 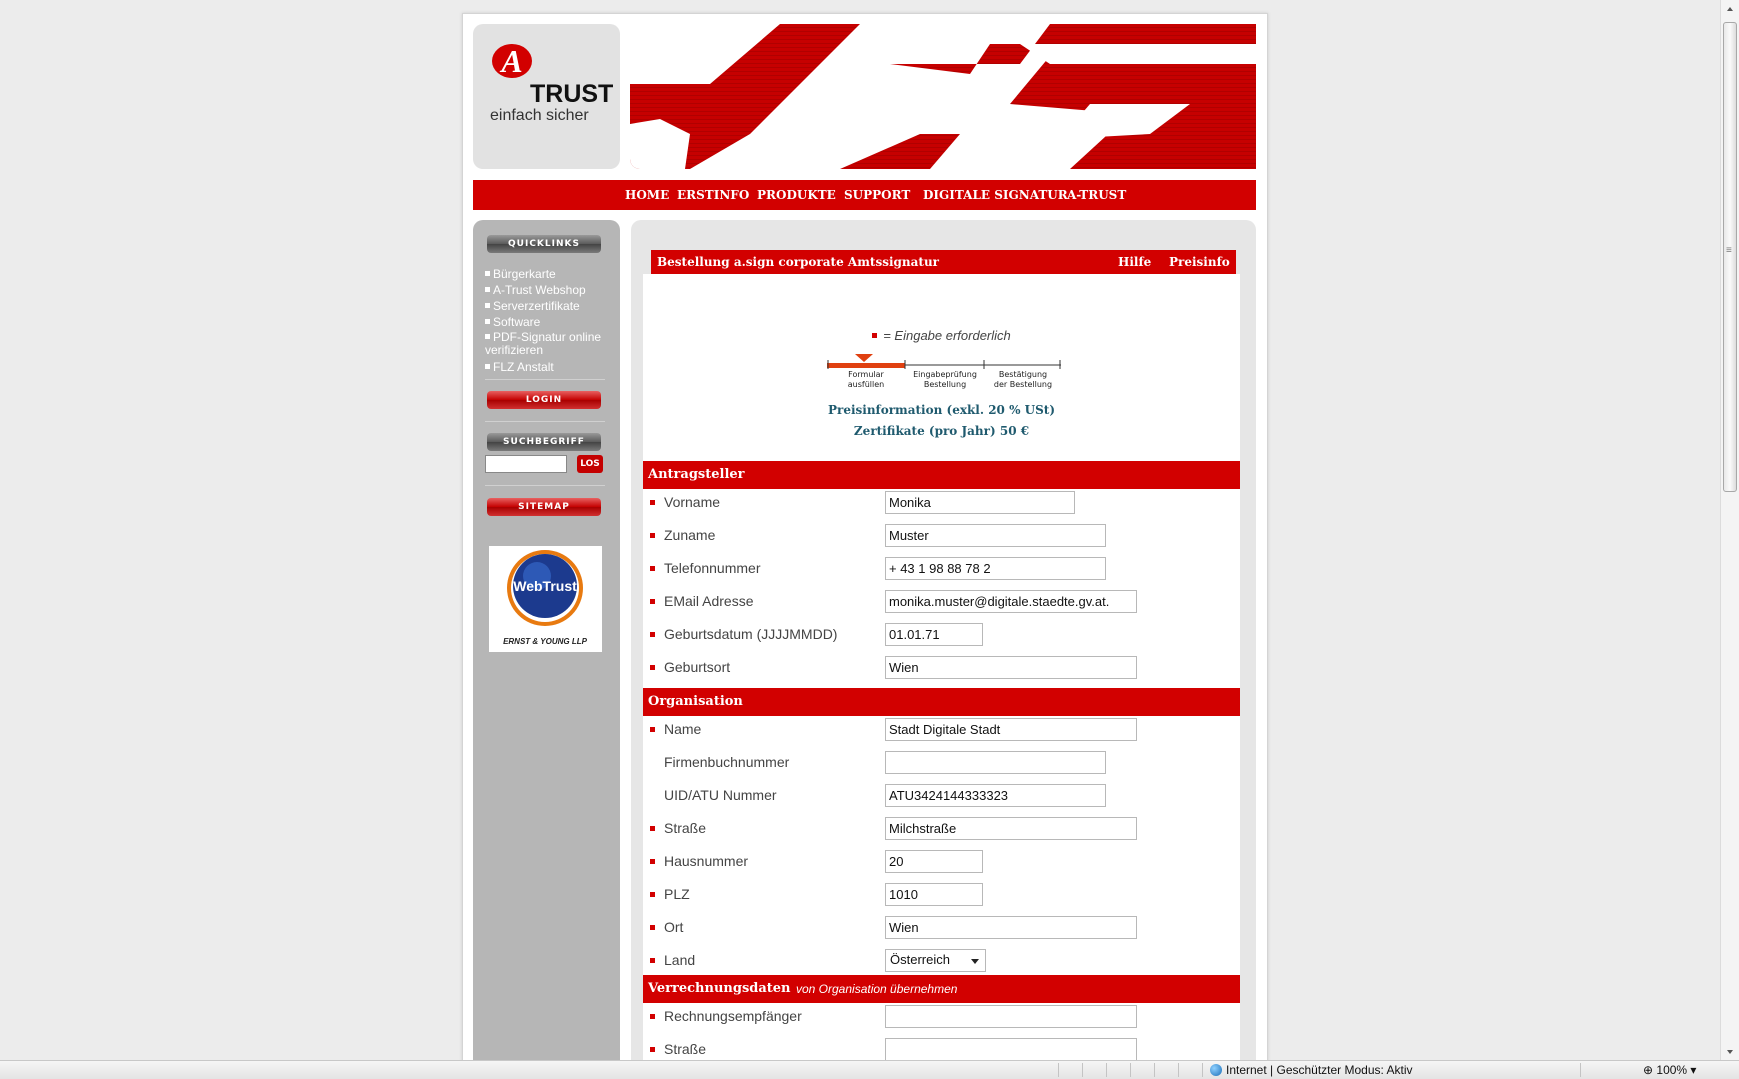 I want to click on nav-produkte: PRODUKTE, so click(x=796, y=195).